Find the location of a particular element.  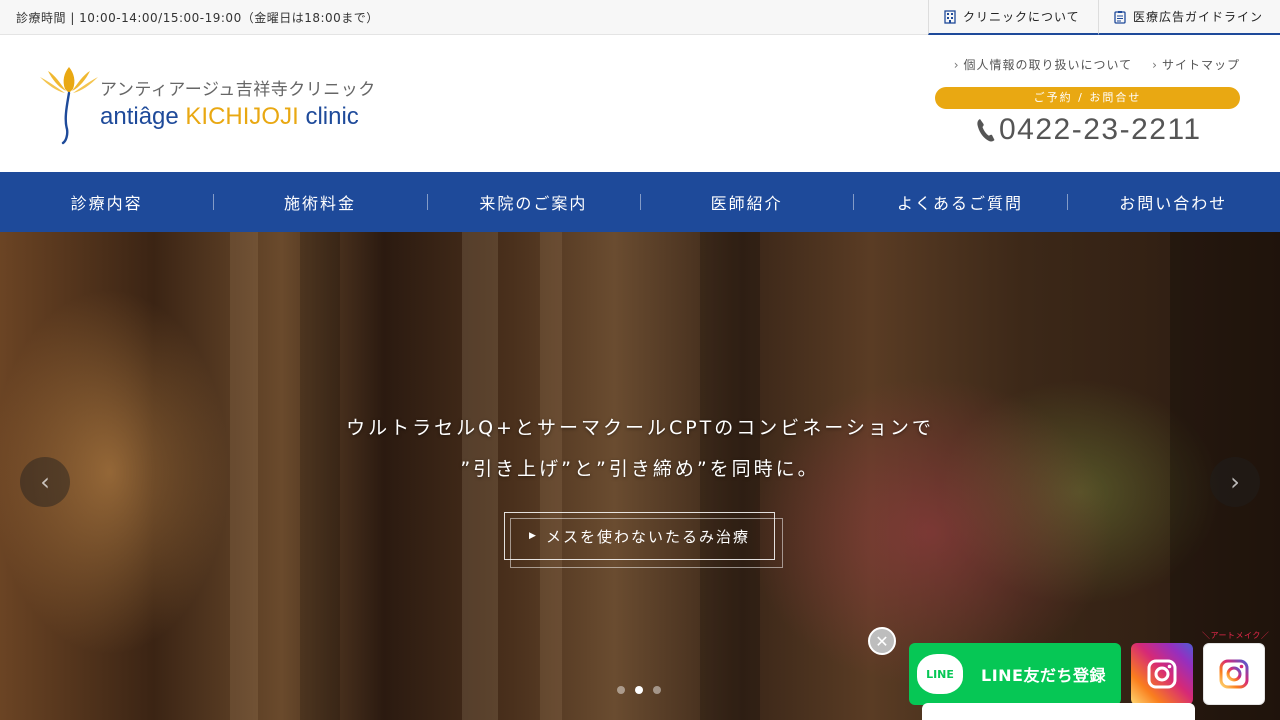

clipboard-icon is located at coordinates (1120, 17).